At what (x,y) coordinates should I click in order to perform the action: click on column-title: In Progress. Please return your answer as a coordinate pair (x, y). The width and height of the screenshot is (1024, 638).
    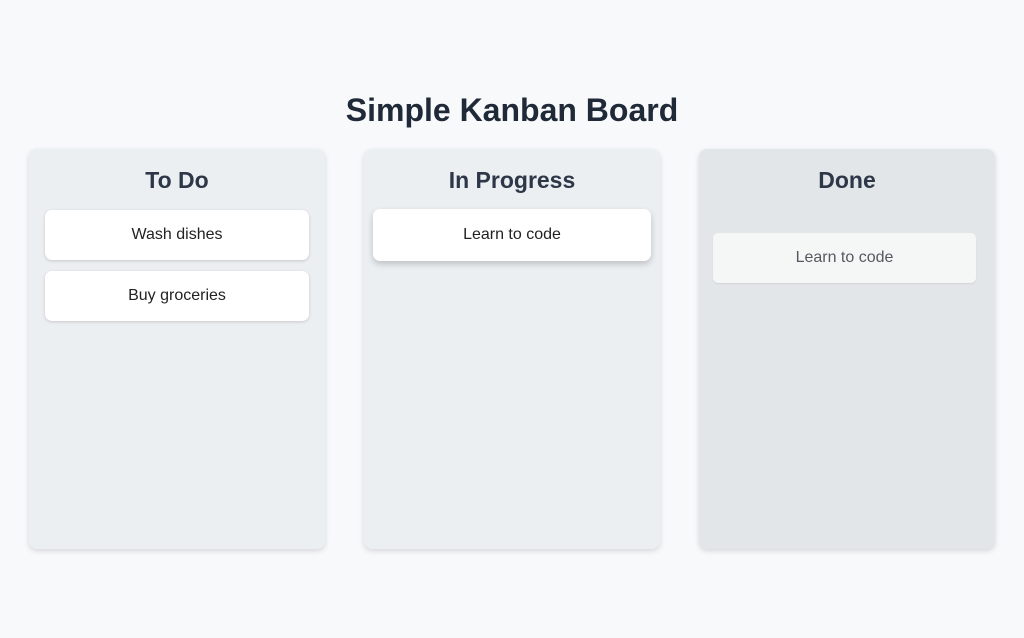
    Looking at the image, I should click on (512, 180).